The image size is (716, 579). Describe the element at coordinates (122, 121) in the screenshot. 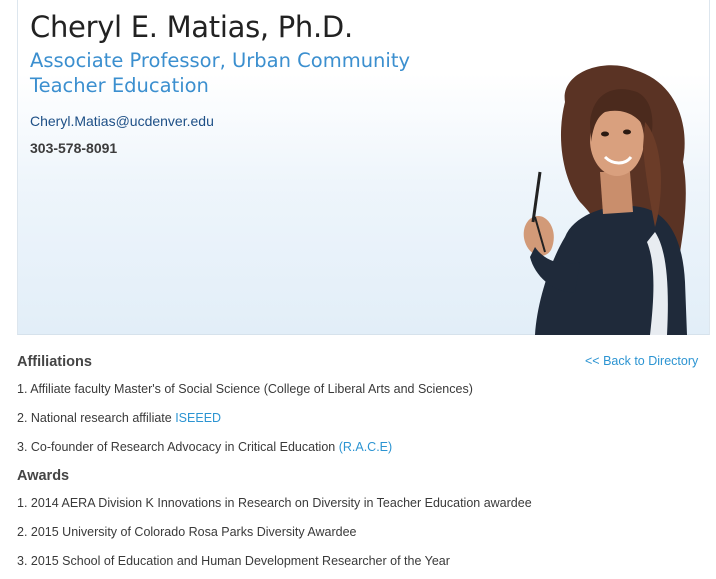

I see `email-link: Cheryl.Matias@ucdenver.edu` at that location.